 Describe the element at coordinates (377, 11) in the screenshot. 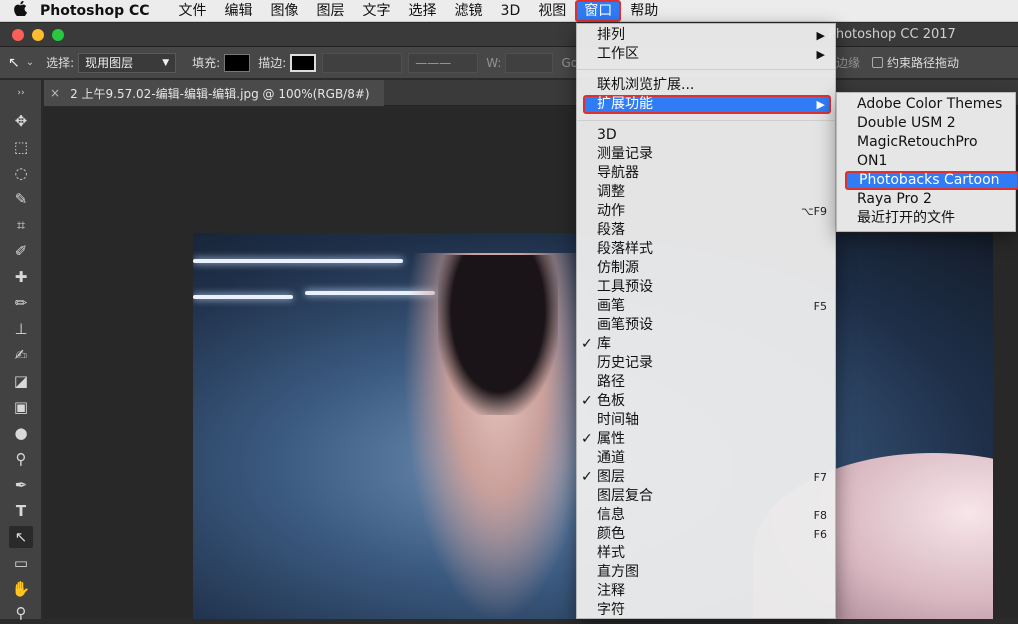

I see `menu-type: 文字` at that location.